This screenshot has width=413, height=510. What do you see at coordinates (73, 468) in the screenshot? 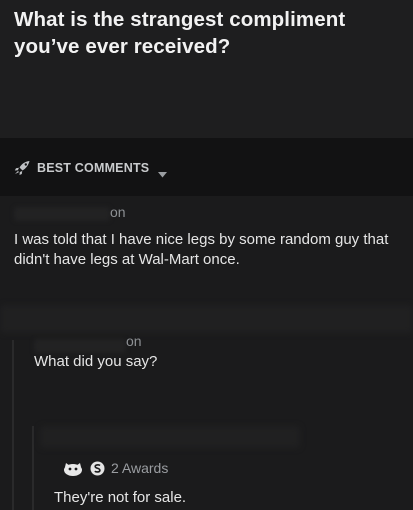
I see `award-icon` at bounding box center [73, 468].